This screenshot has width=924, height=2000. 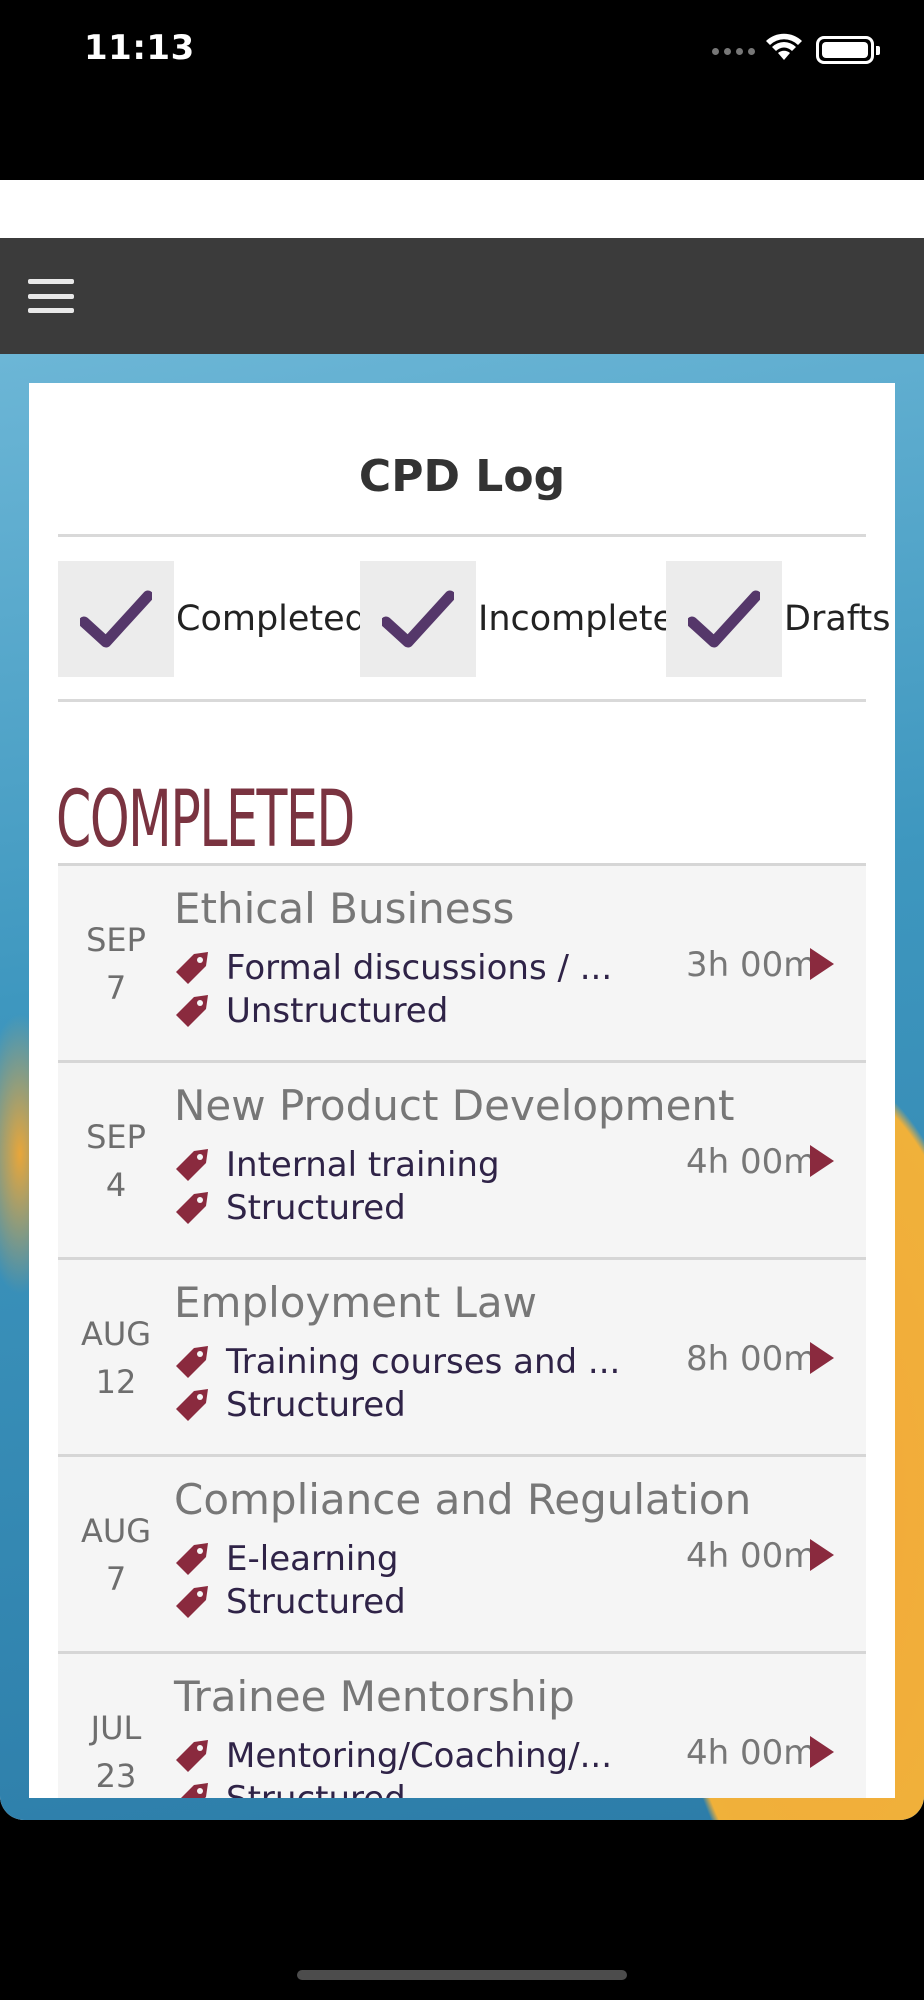 I want to click on entry-category: E-learning, so click(x=286, y=1559).